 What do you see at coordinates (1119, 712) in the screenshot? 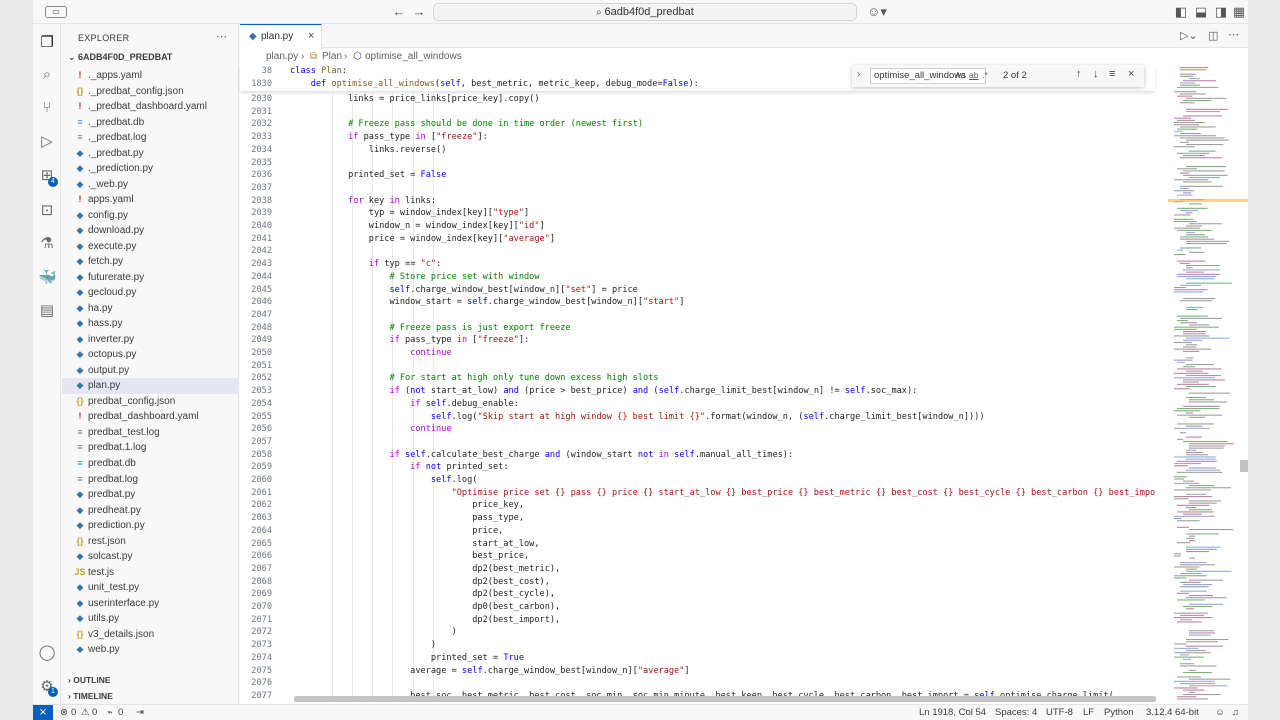
I see `language-mode: Python` at bounding box center [1119, 712].